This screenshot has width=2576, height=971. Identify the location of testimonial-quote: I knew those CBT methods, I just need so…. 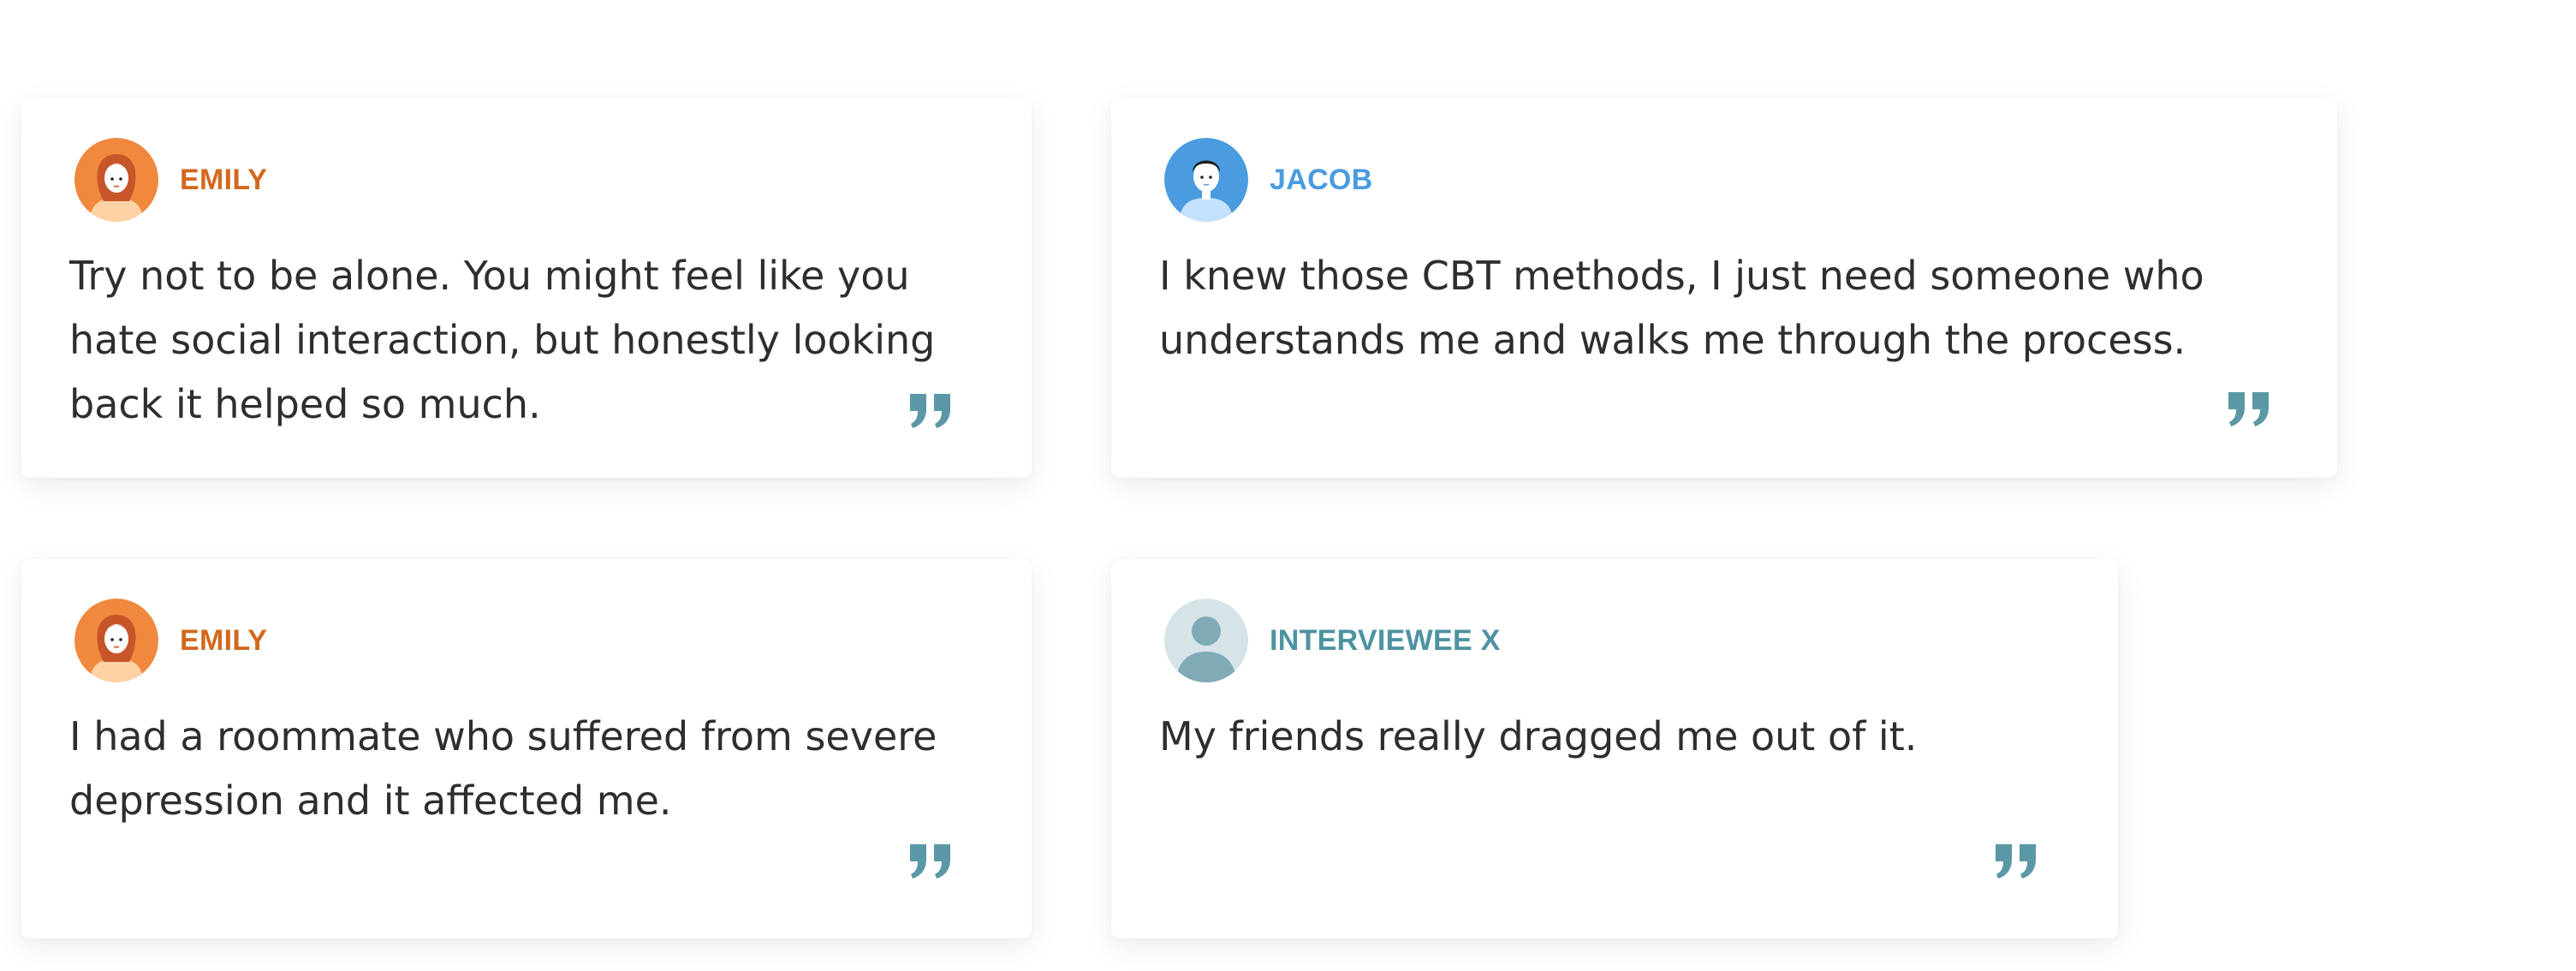
(1681, 308).